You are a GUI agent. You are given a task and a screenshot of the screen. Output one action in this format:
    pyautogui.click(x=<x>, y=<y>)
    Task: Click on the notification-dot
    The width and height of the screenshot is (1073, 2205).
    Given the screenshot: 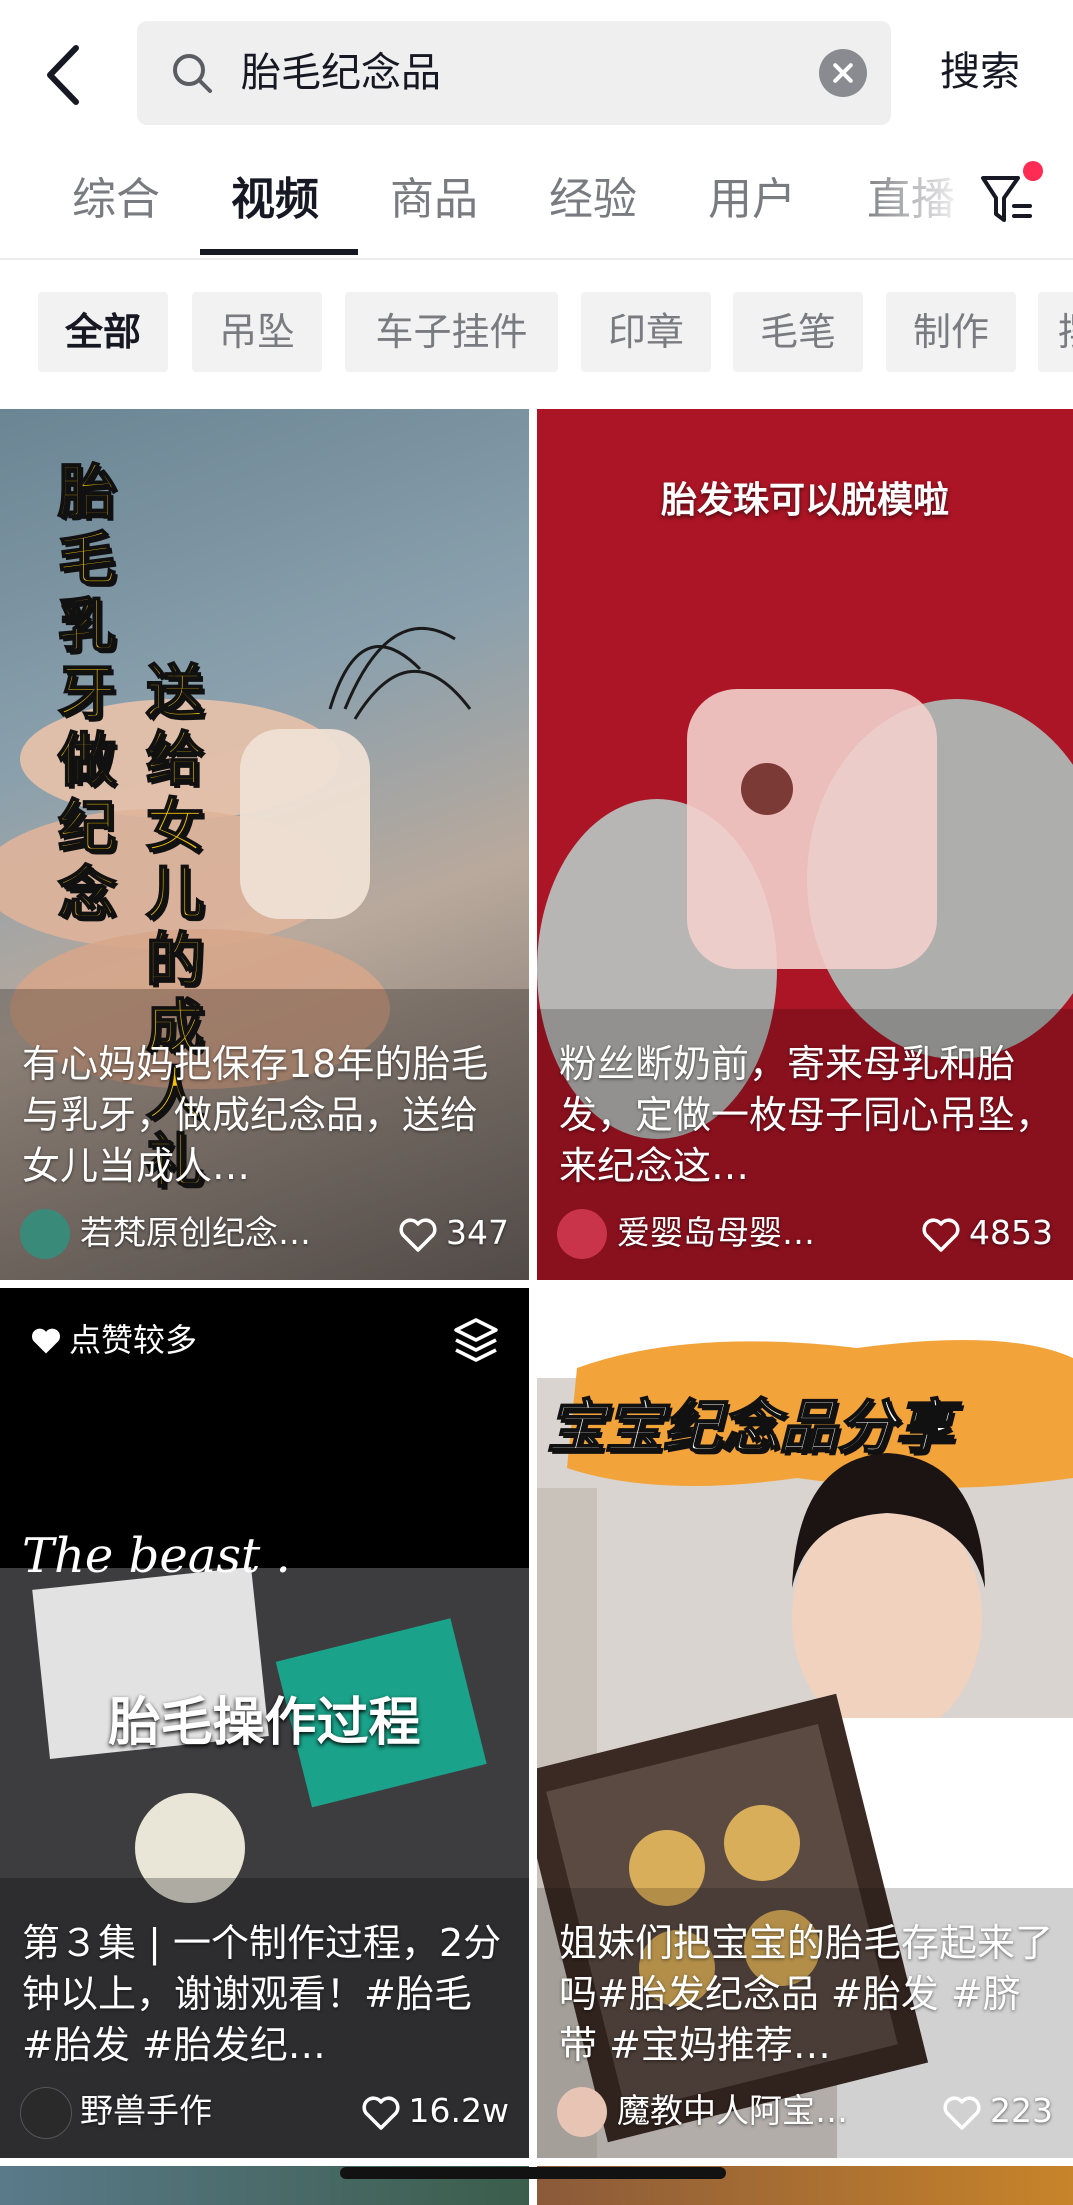 What is the action you would take?
    pyautogui.click(x=1033, y=171)
    